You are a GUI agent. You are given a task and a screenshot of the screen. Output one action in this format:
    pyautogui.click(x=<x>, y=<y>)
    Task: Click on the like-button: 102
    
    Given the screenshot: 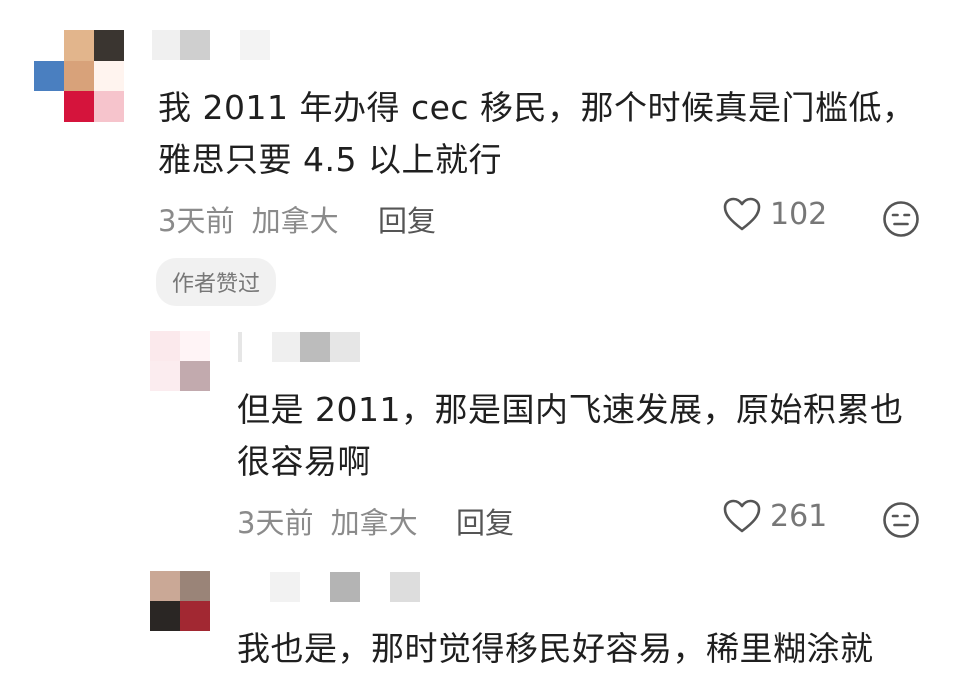 What is the action you would take?
    pyautogui.click(x=774, y=214)
    